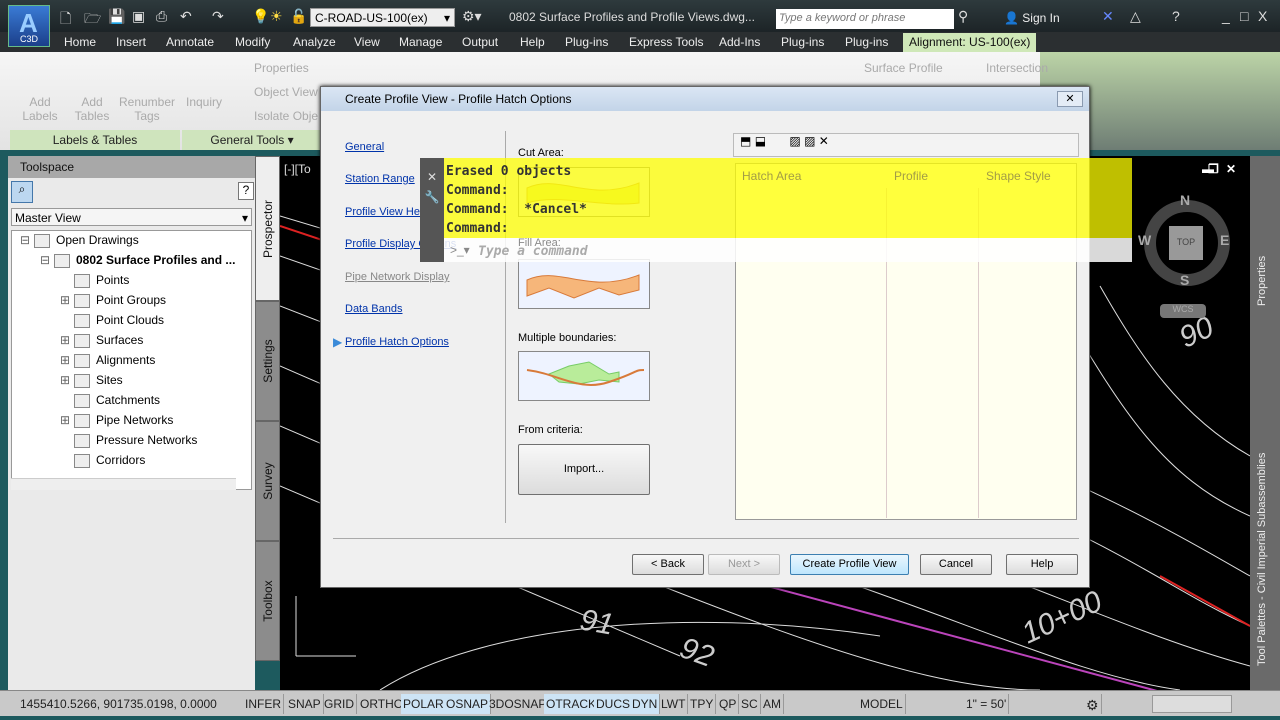 The width and height of the screenshot is (1280, 720). What do you see at coordinates (204, 102) in the screenshot?
I see `inquiry-button: Inquiry` at bounding box center [204, 102].